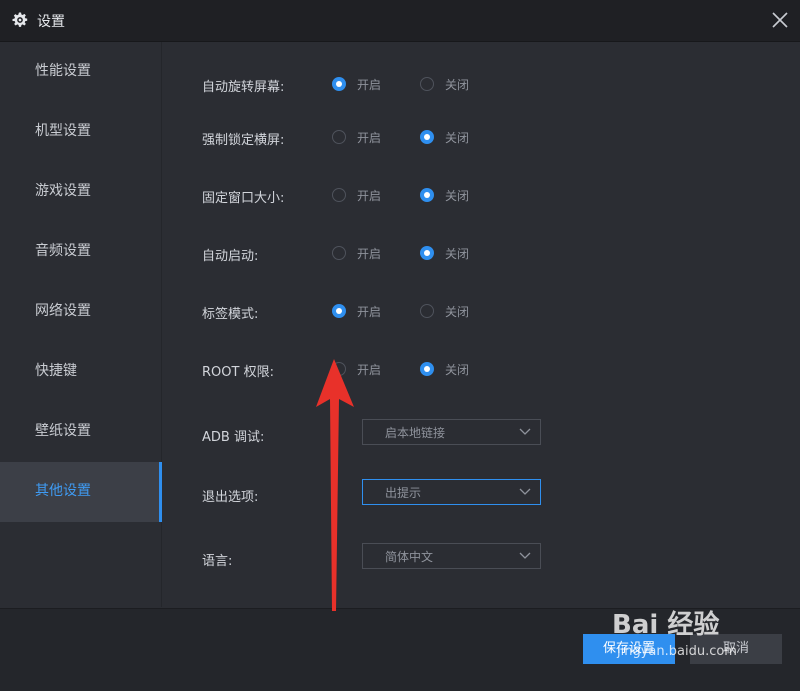 Image resolution: width=800 pixels, height=691 pixels. What do you see at coordinates (217, 561) in the screenshot?
I see `setting-label: 语言:` at bounding box center [217, 561].